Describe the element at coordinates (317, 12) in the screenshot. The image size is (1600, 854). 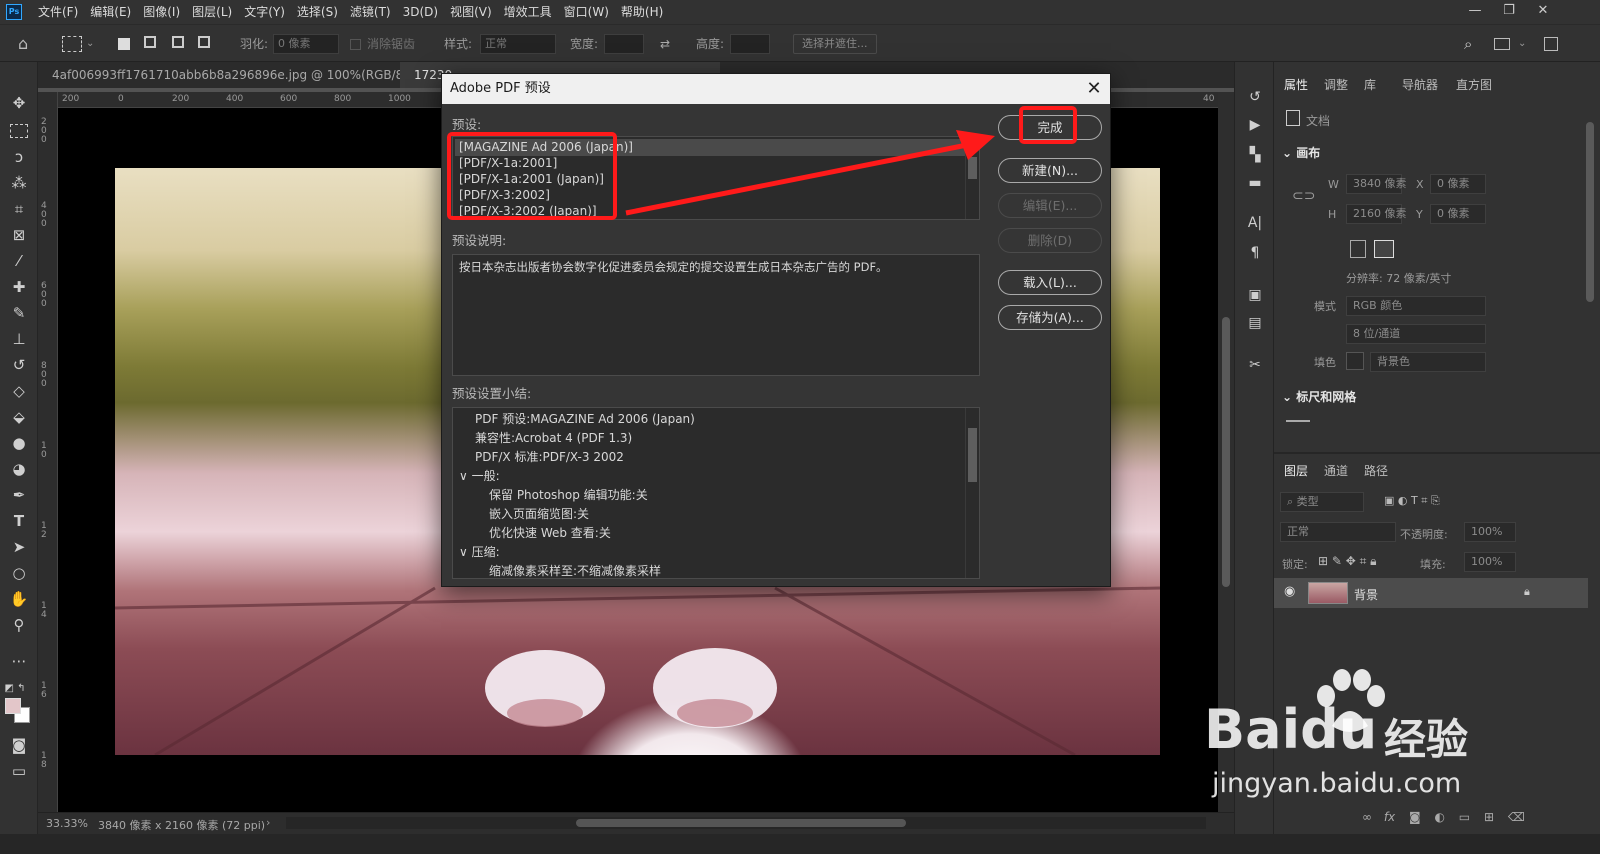
I see `menu-select: 选择(S)` at that location.